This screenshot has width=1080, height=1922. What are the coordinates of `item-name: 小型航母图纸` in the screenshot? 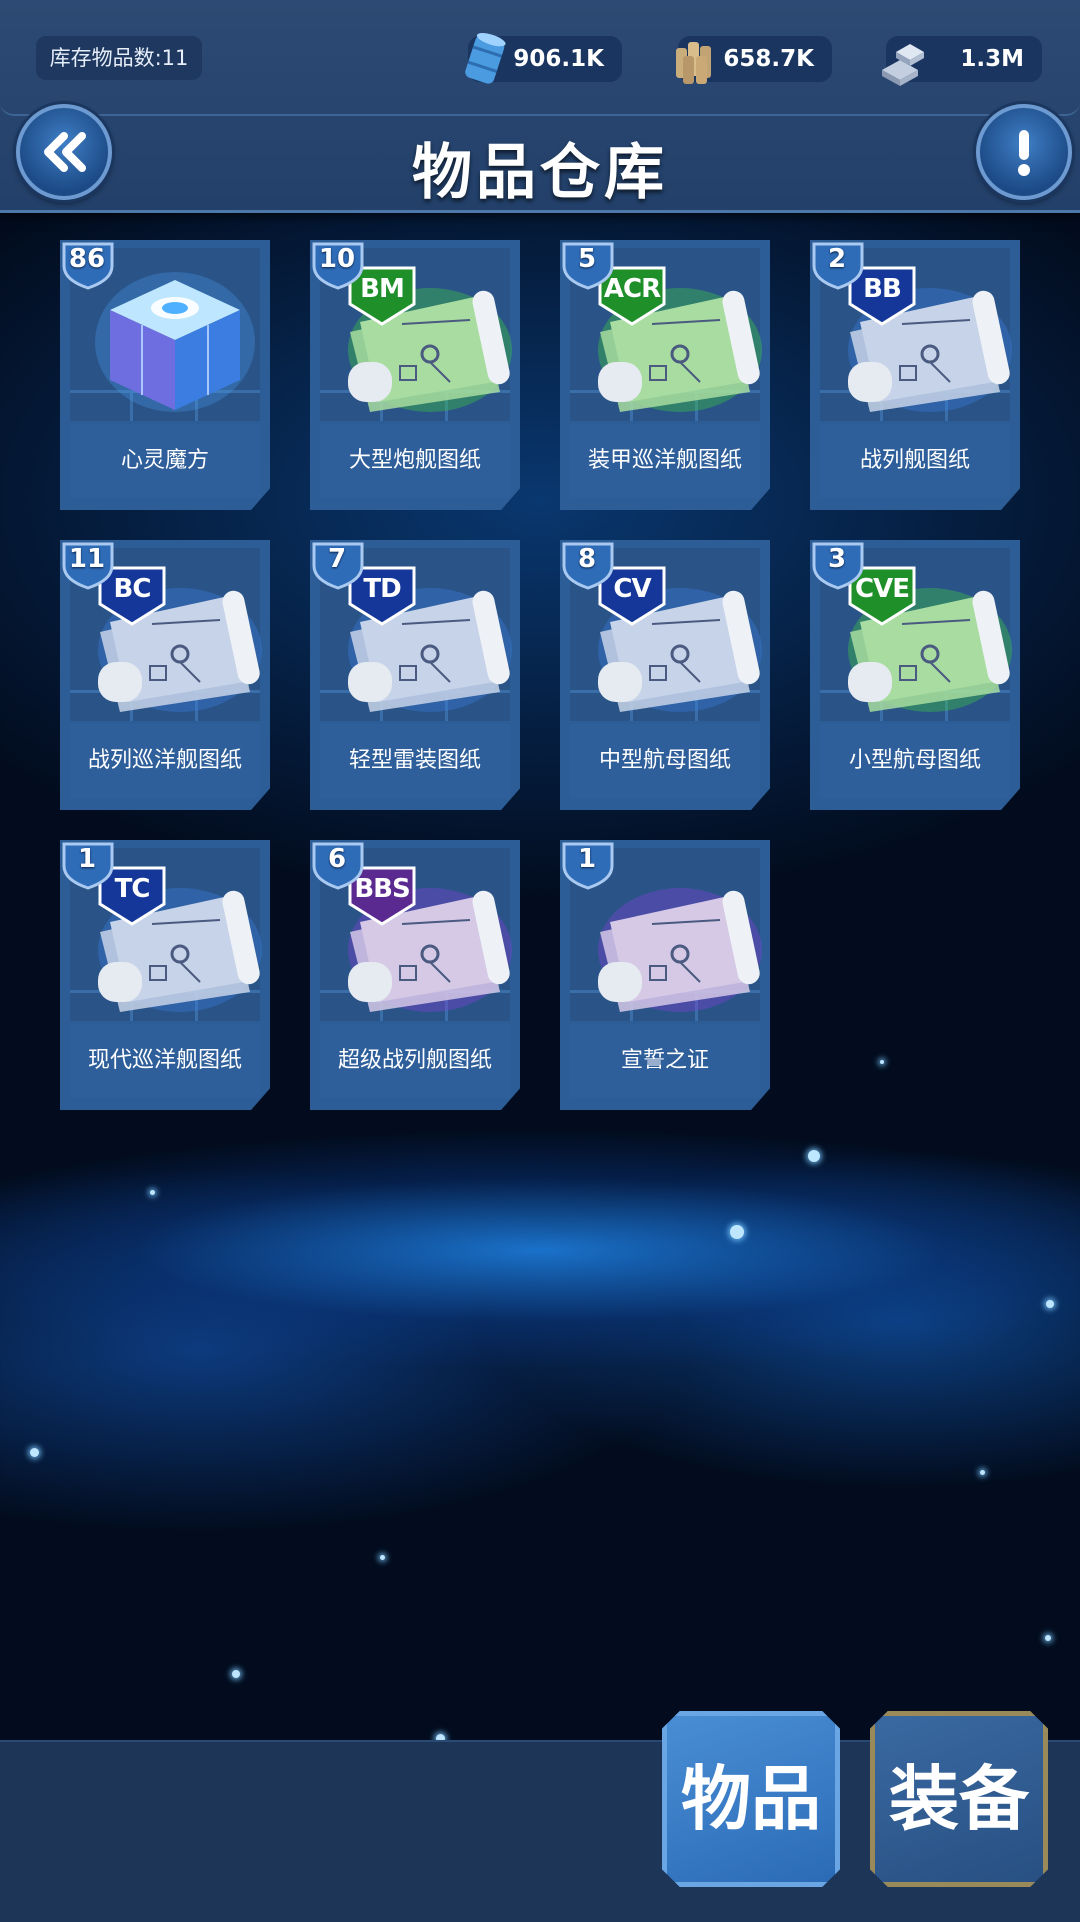 It's located at (915, 761).